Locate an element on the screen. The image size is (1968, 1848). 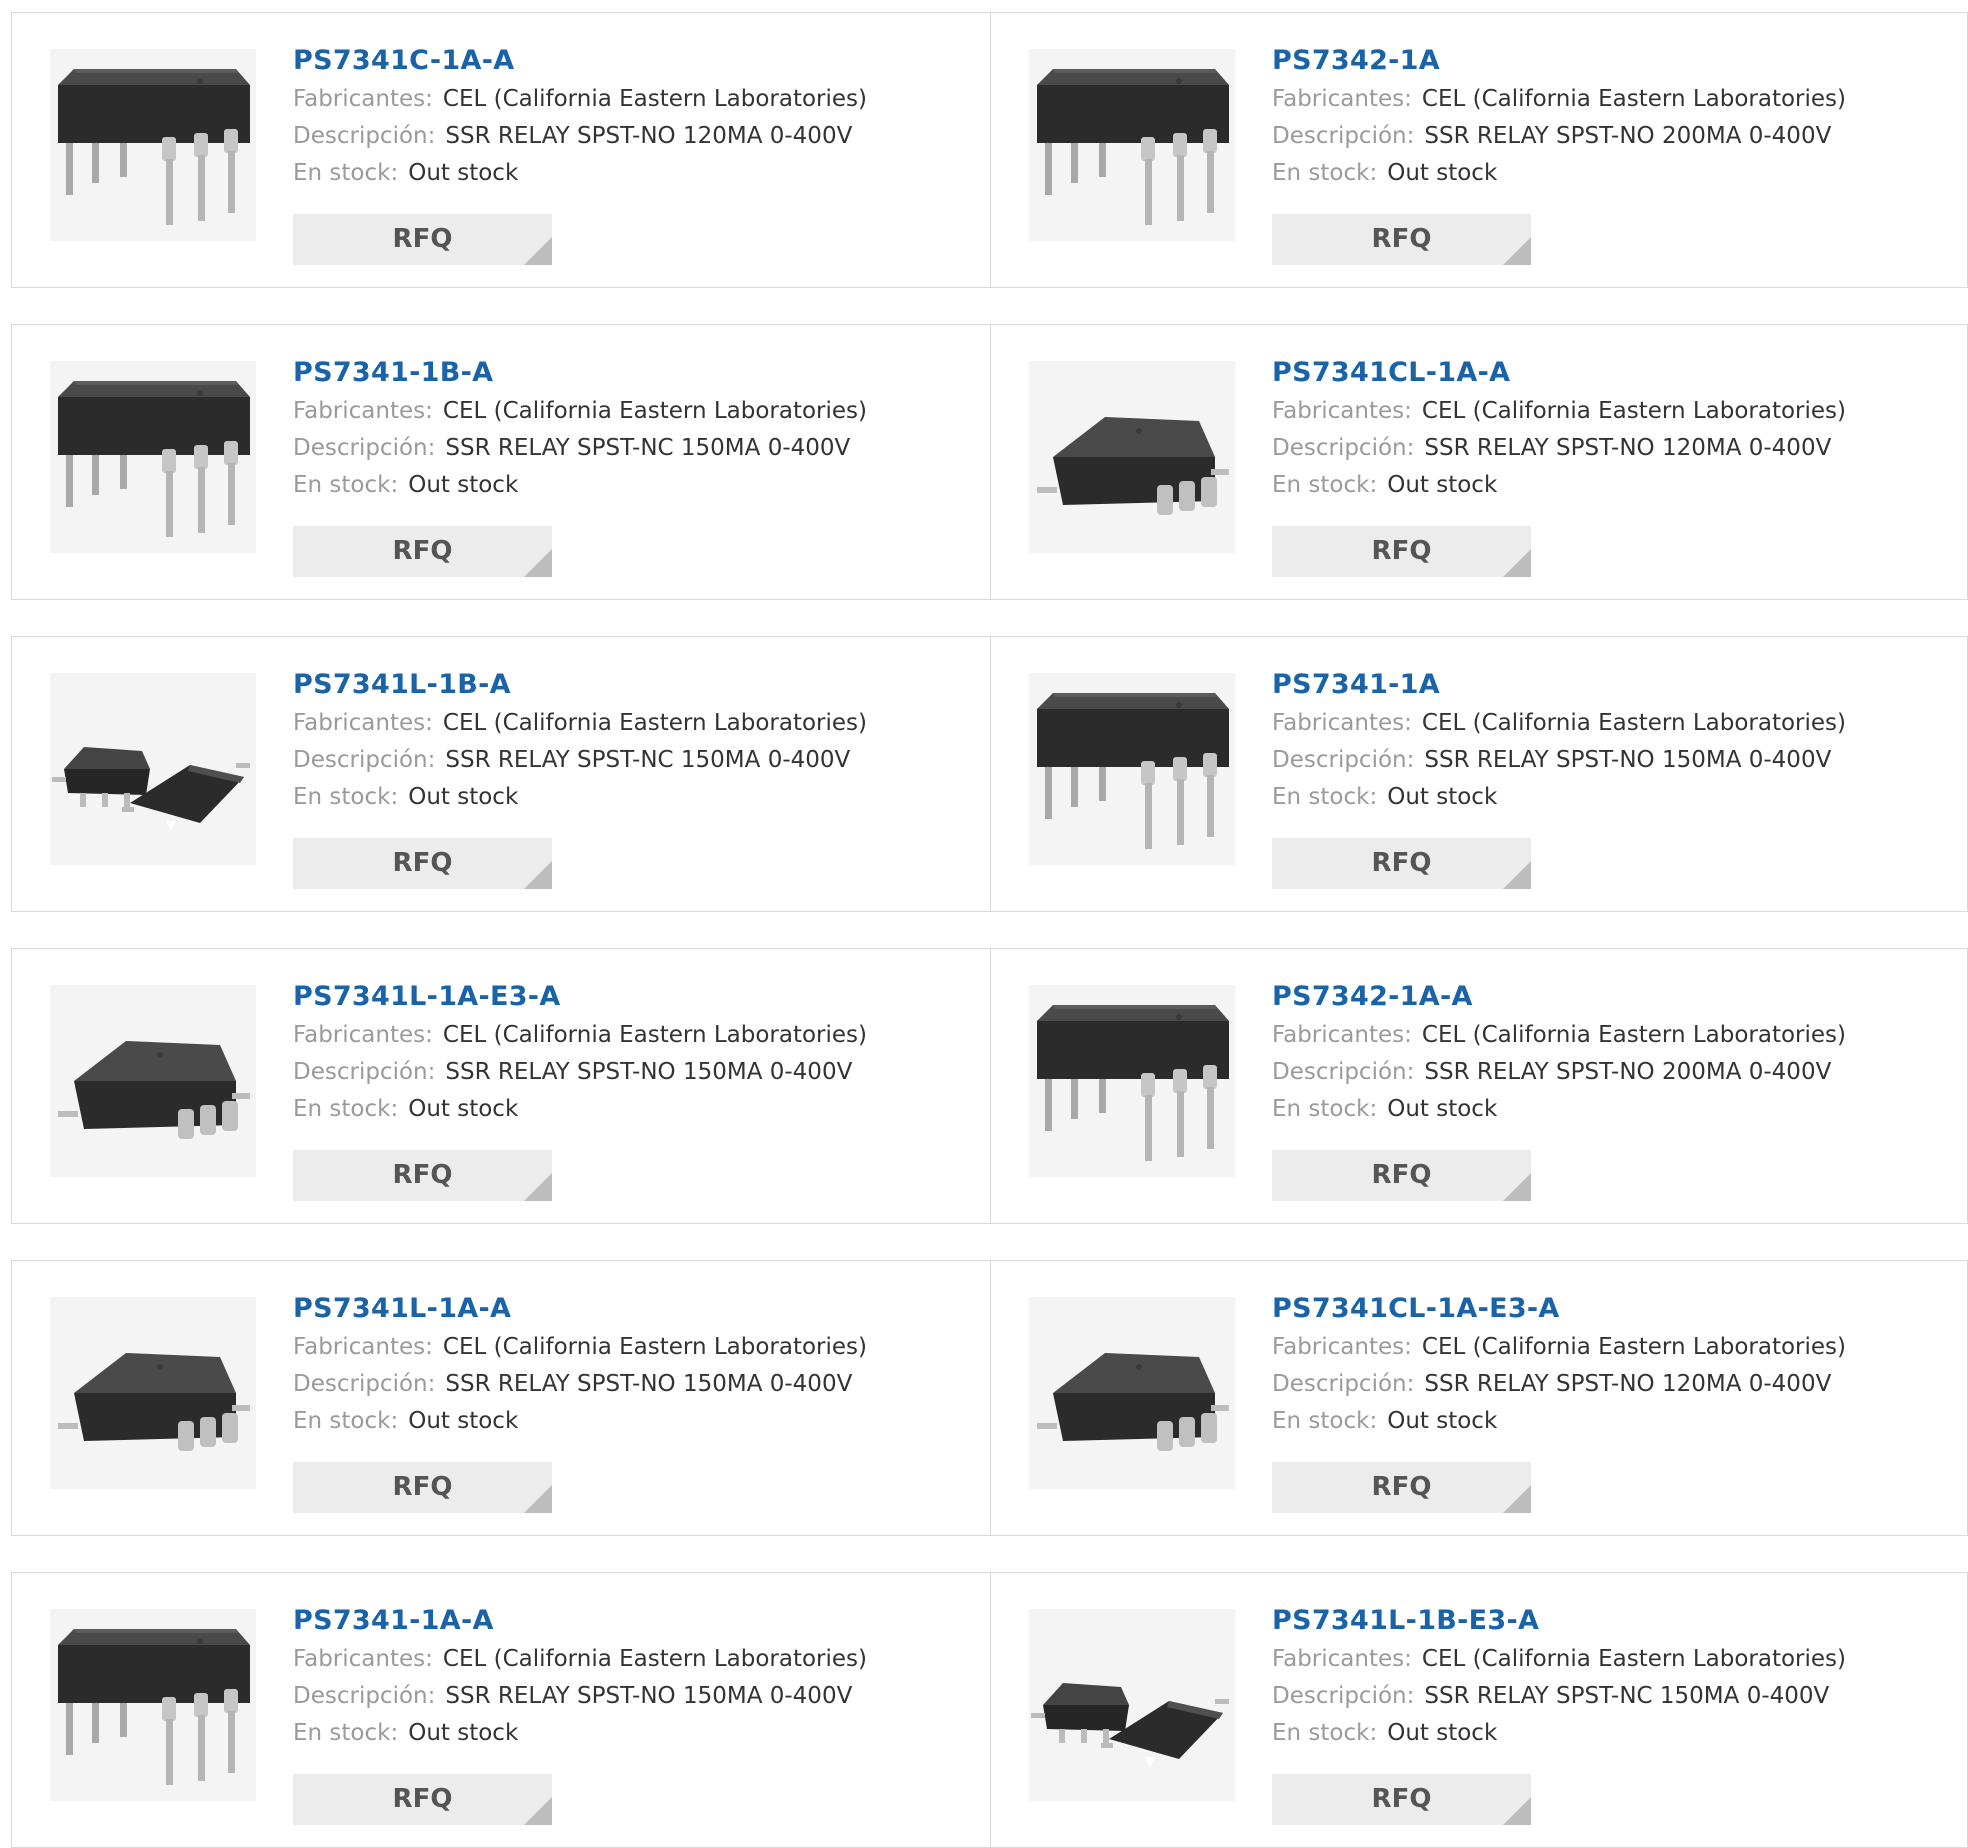
part-number-link: PS7341-1B-A is located at coordinates (623, 373).